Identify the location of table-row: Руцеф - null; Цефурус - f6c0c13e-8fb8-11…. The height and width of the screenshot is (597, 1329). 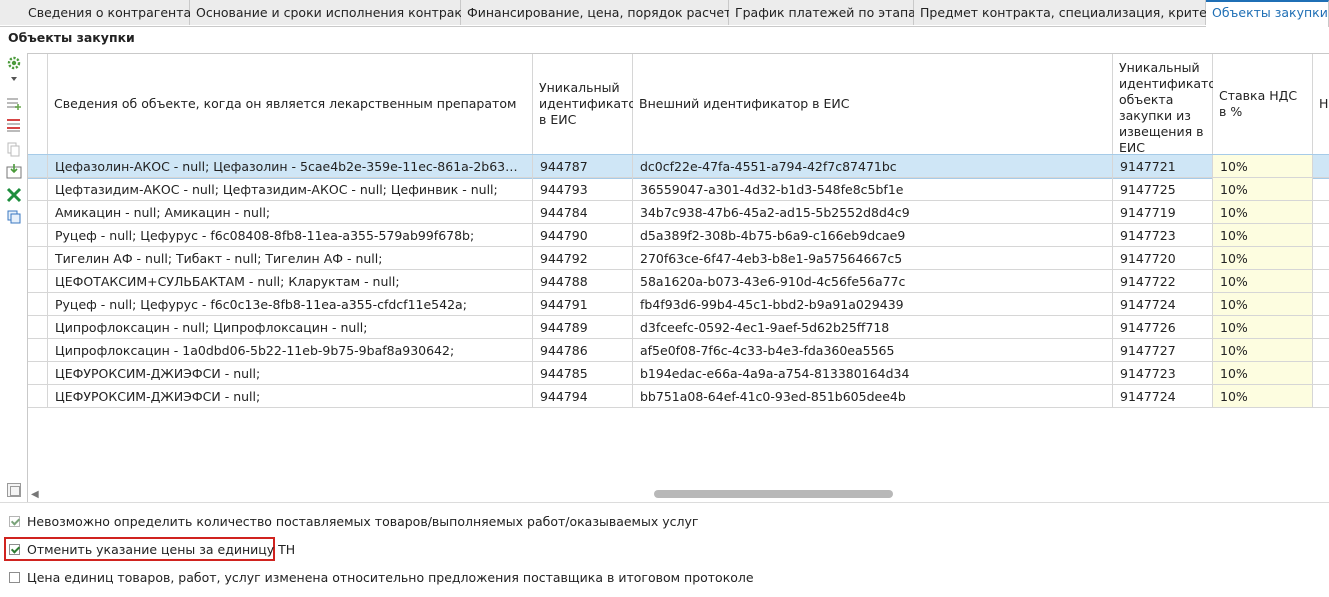
(678, 304).